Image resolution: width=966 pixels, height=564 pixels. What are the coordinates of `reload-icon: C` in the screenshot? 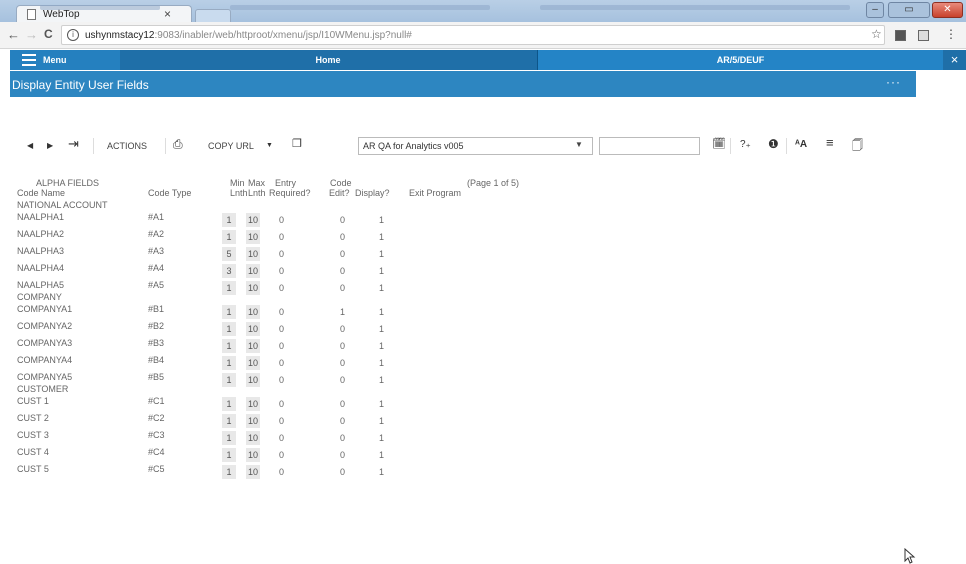 It's located at (48, 34).